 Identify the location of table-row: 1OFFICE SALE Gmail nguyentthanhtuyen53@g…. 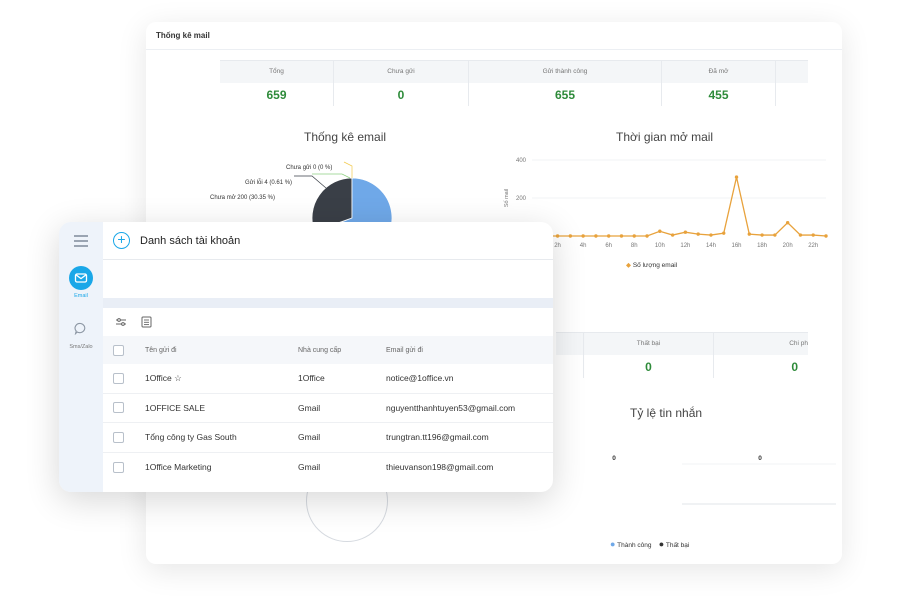
(328, 408).